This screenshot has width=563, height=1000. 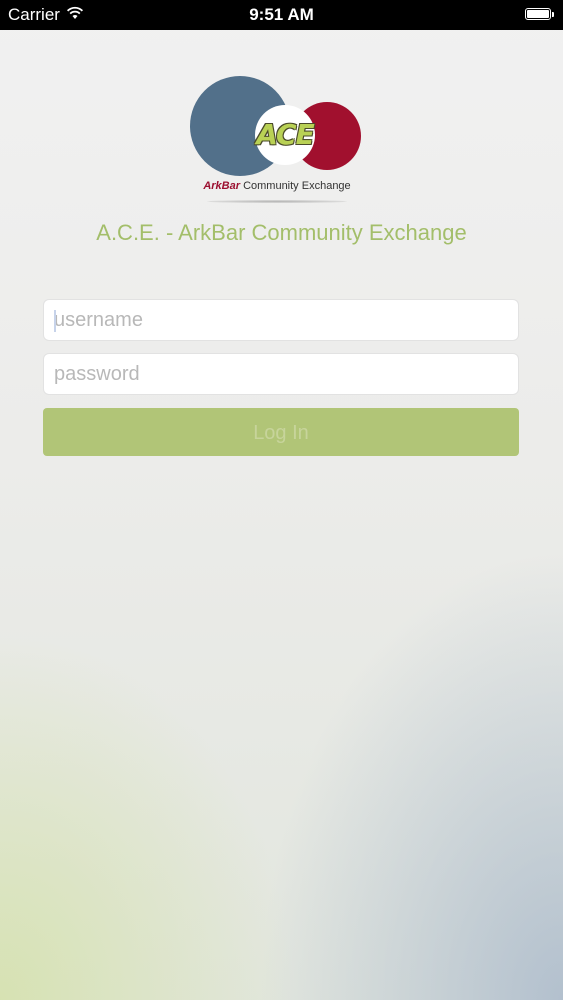 I want to click on username-field, so click(x=281, y=320).